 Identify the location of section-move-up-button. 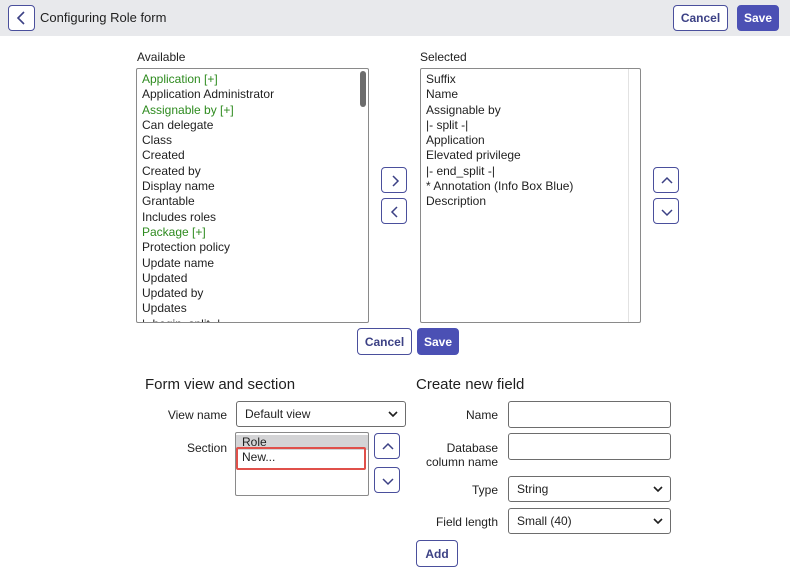
(387, 446).